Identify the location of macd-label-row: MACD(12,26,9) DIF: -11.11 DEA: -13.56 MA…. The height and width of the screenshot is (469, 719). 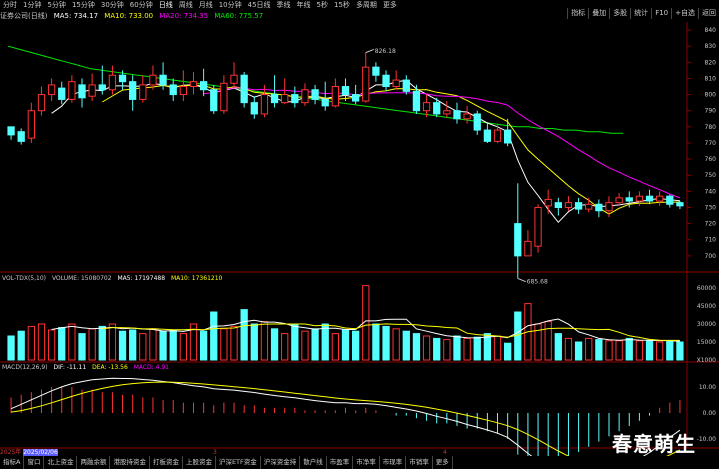
(87, 367).